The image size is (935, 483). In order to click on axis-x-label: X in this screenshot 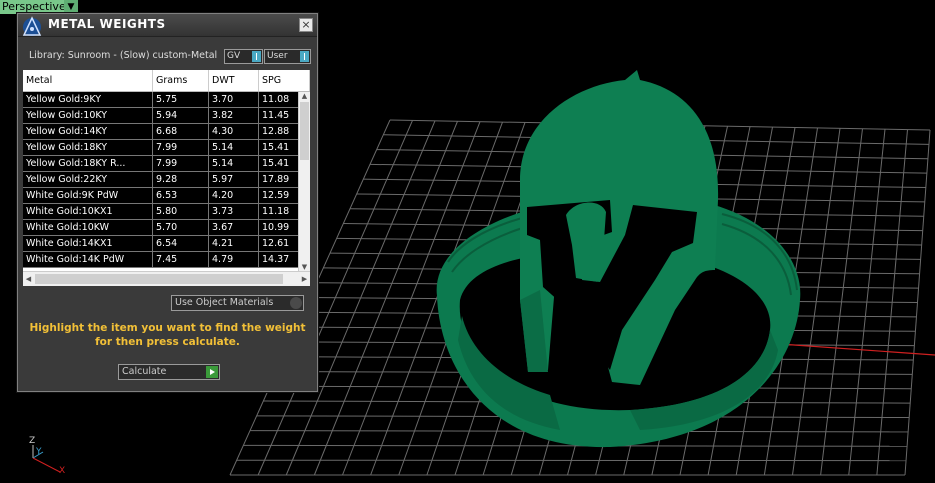, I will do `click(62, 471)`.